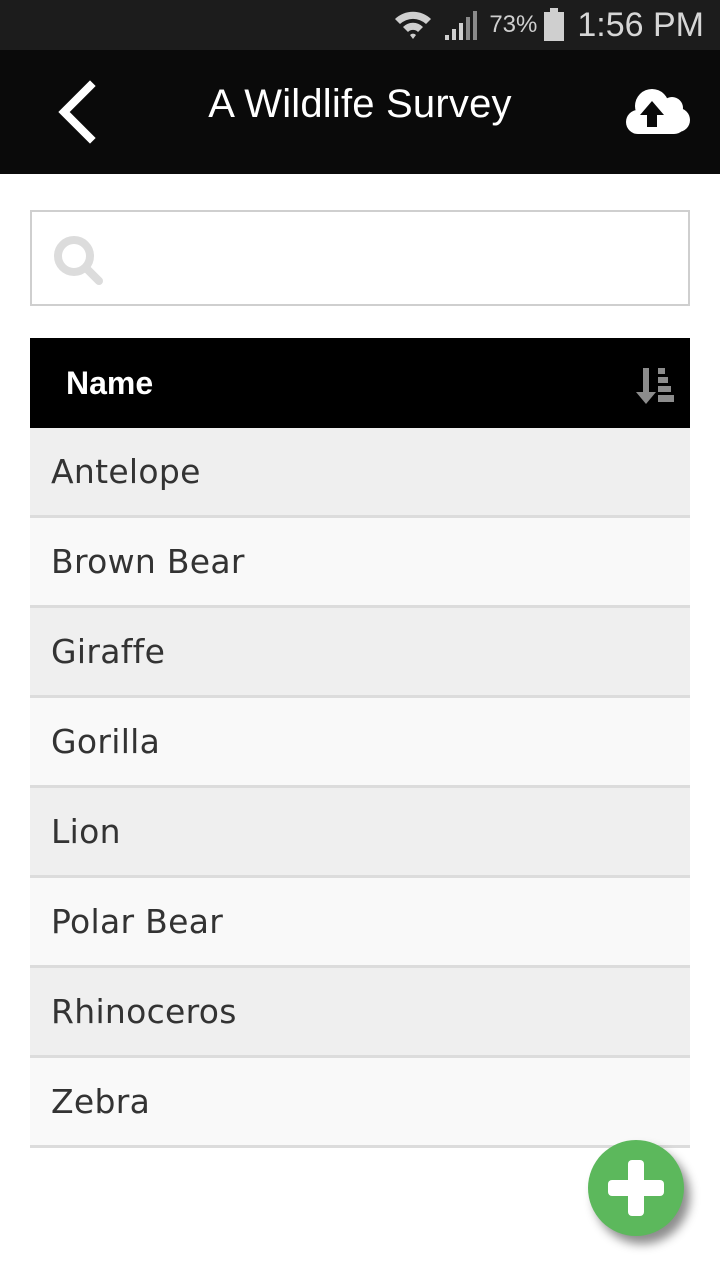  I want to click on table-row: Brown Bear, so click(360, 563).